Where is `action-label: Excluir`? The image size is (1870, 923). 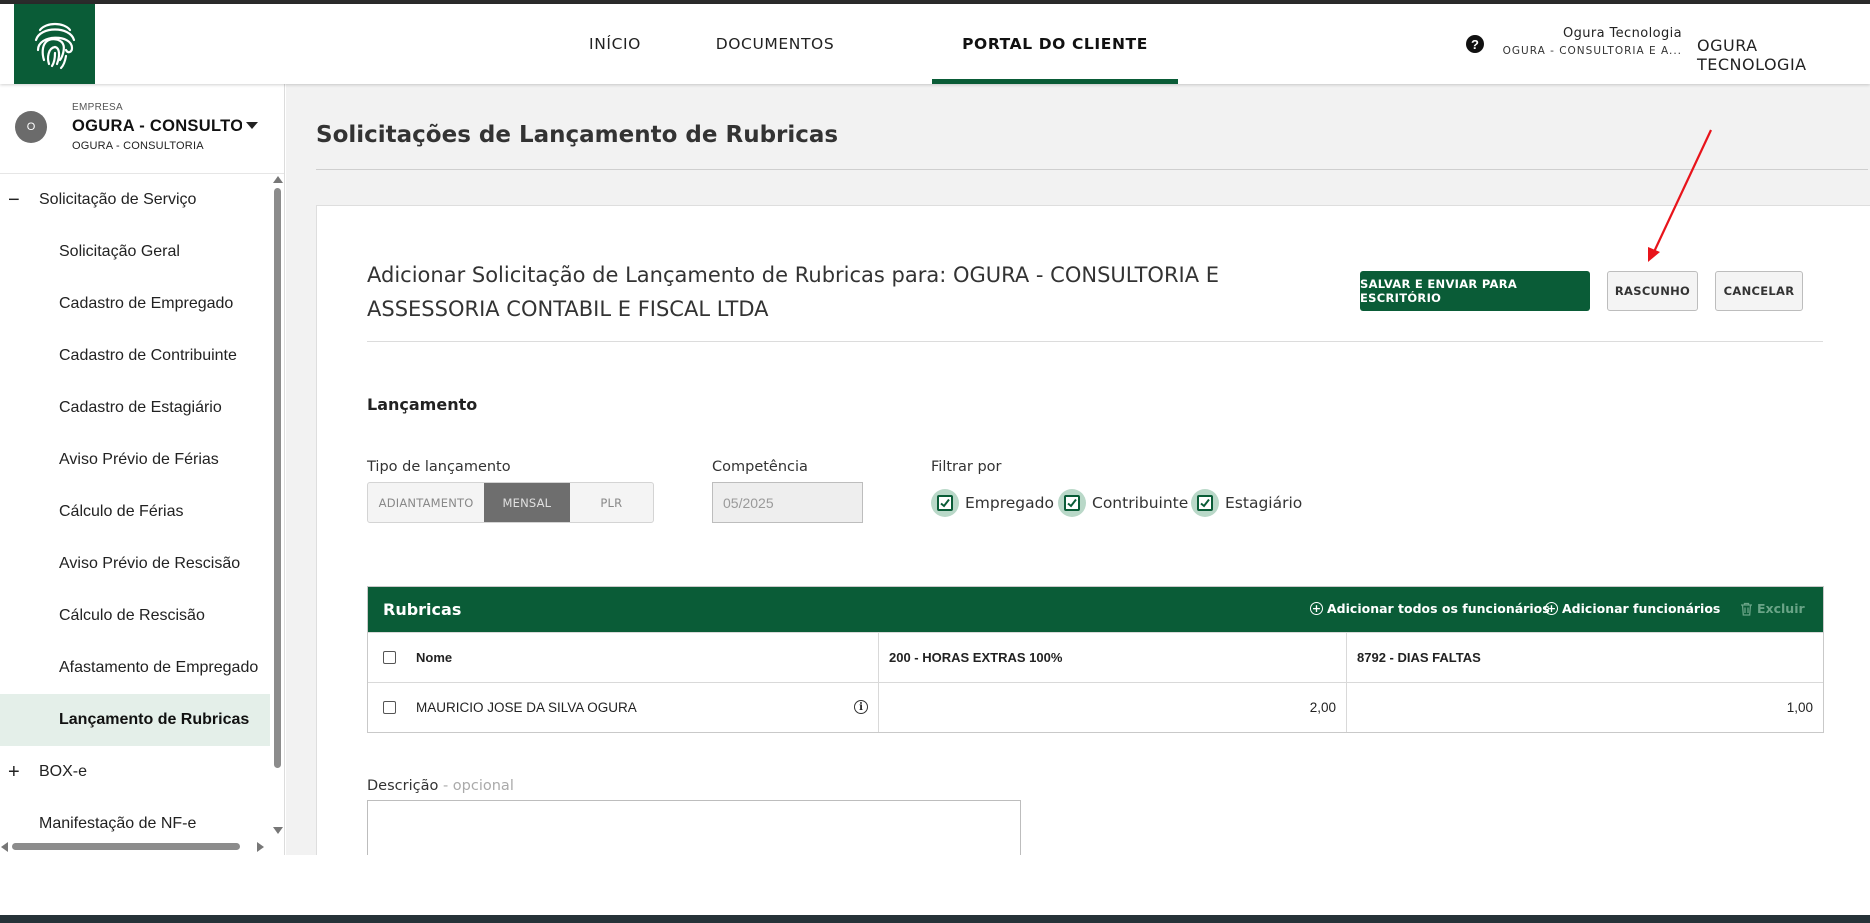 action-label: Excluir is located at coordinates (1781, 608).